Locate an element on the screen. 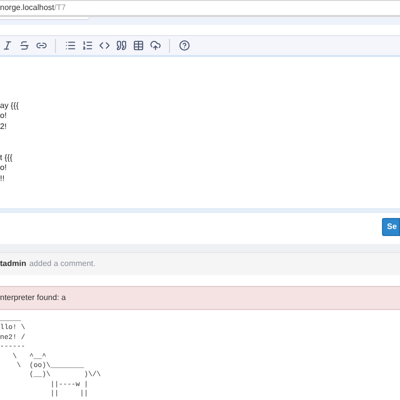 This screenshot has height=400, width=400. quote-icon is located at coordinates (121, 45).